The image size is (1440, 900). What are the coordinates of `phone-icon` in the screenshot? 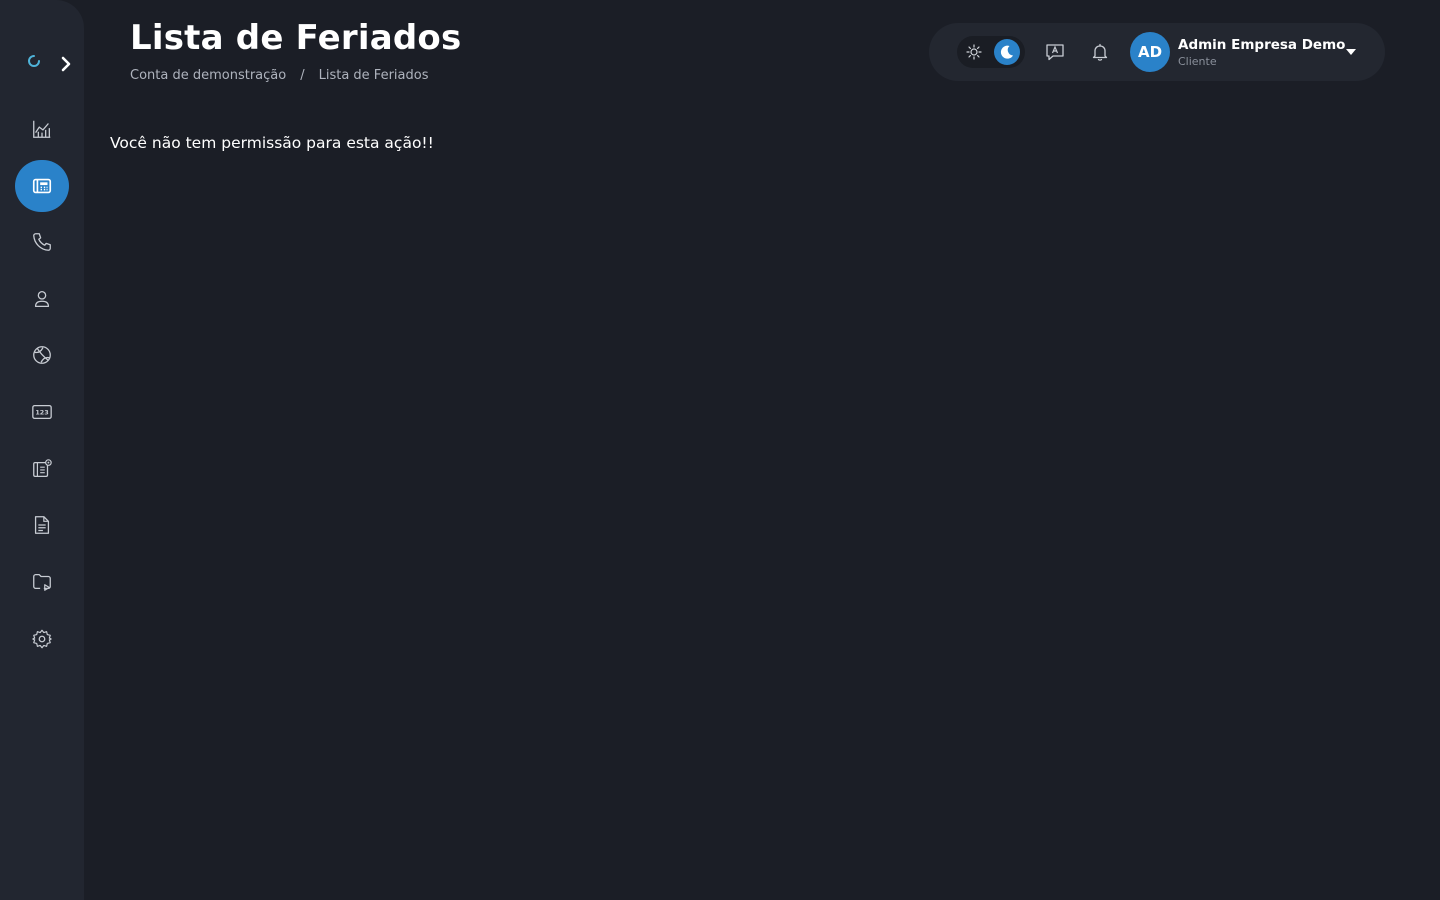 It's located at (42, 242).